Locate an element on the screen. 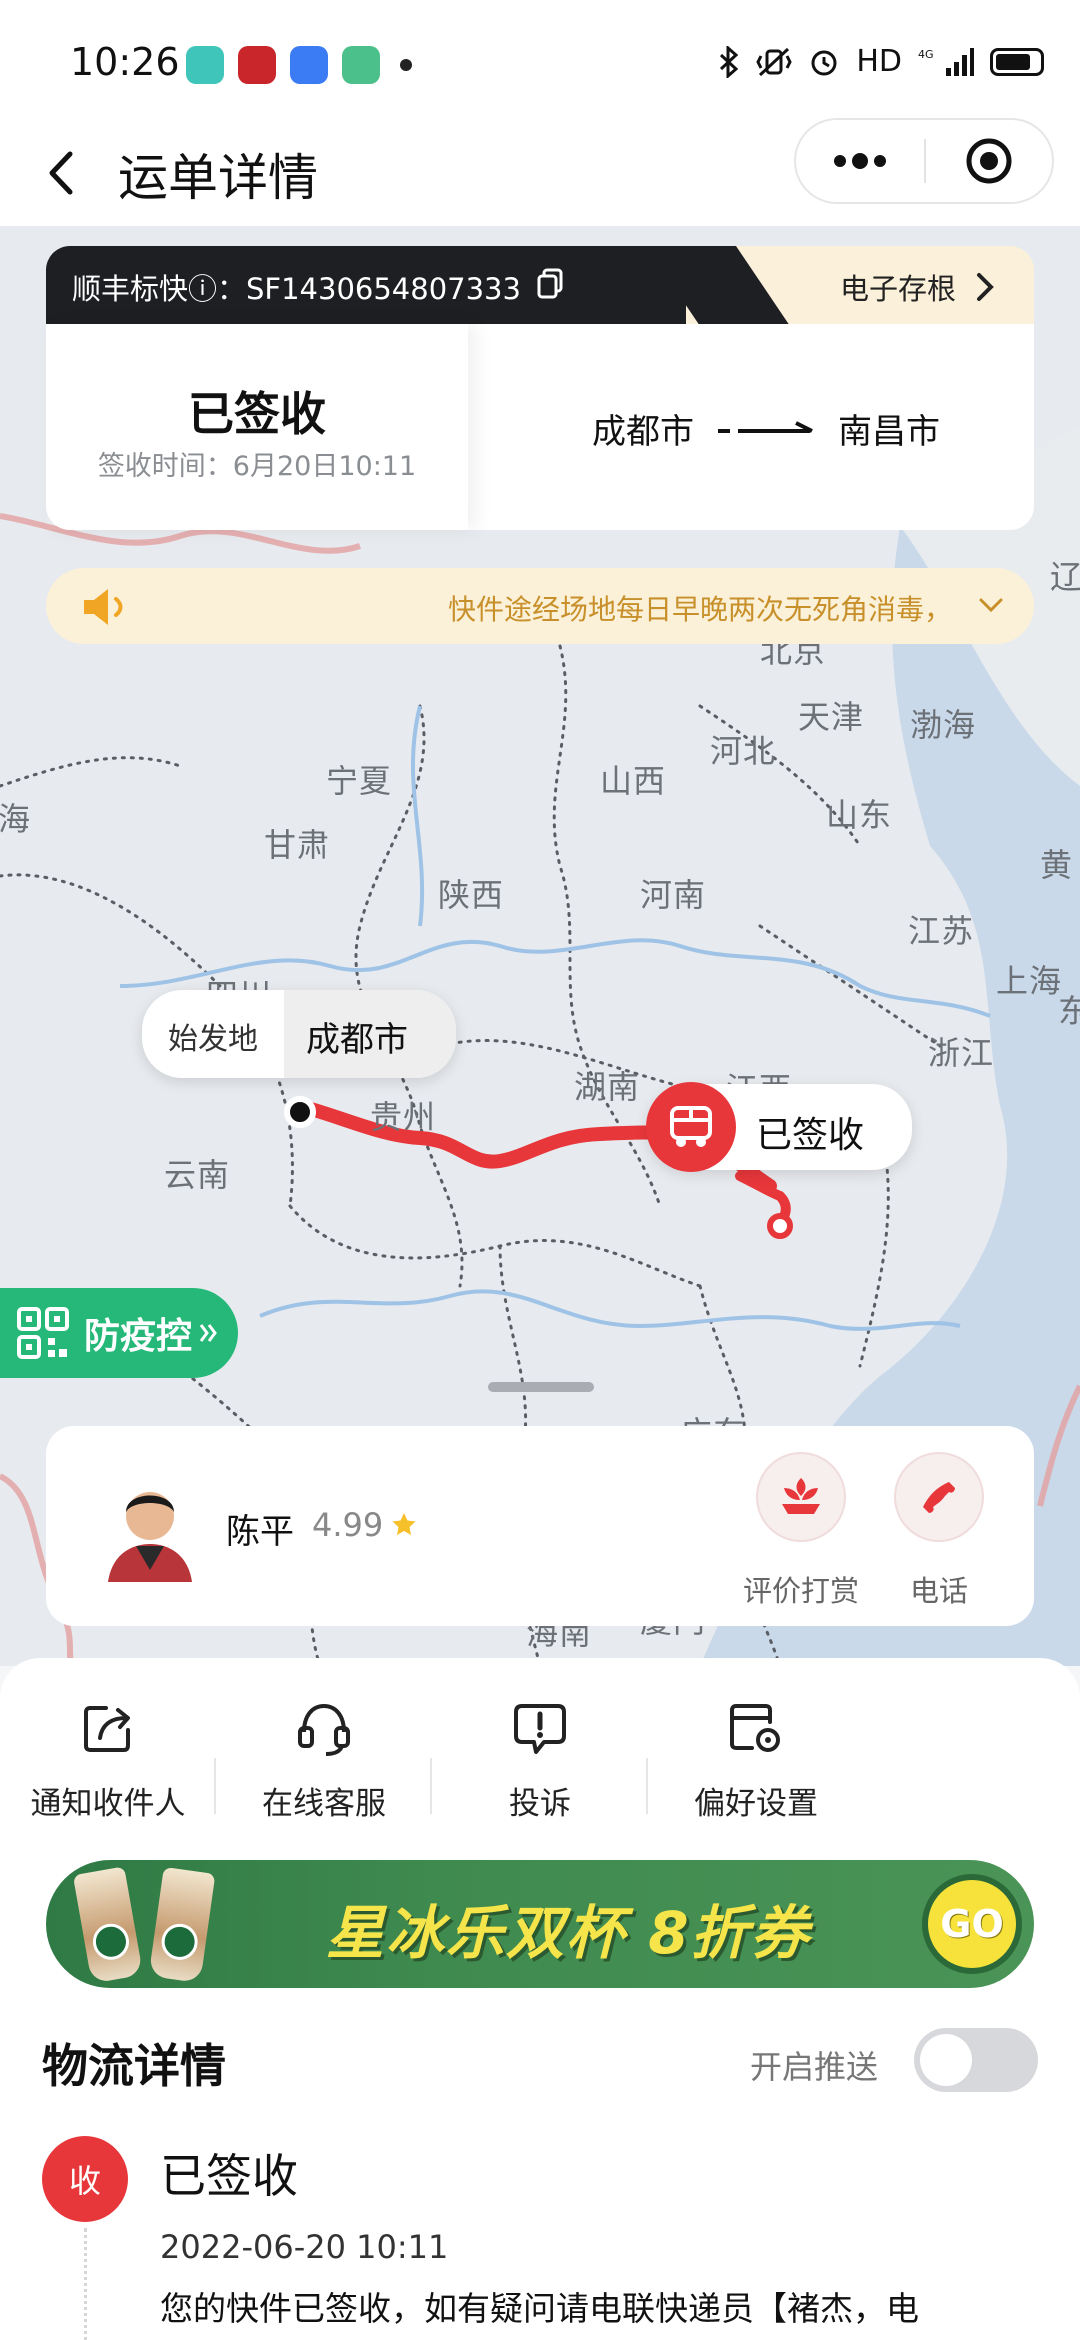 Image resolution: width=1080 pixels, height=2340 pixels. map-place-label: 湖南 is located at coordinates (607, 1087).